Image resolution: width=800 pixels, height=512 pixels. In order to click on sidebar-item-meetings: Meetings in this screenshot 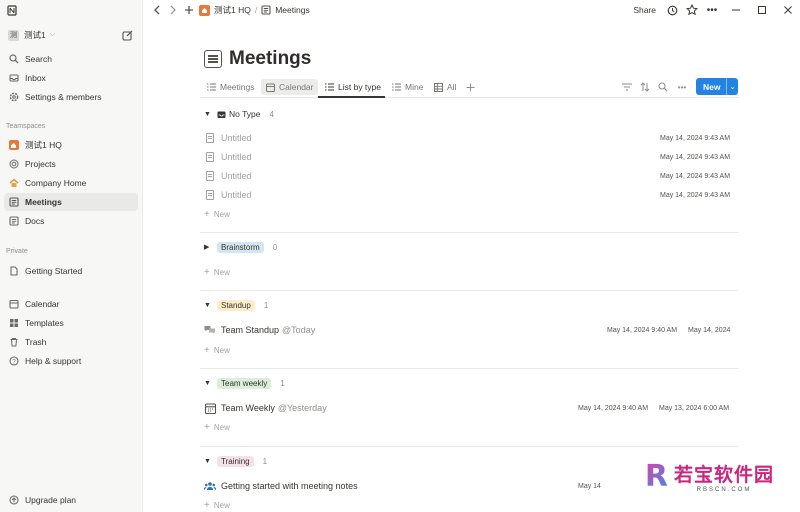, I will do `click(71, 202)`.